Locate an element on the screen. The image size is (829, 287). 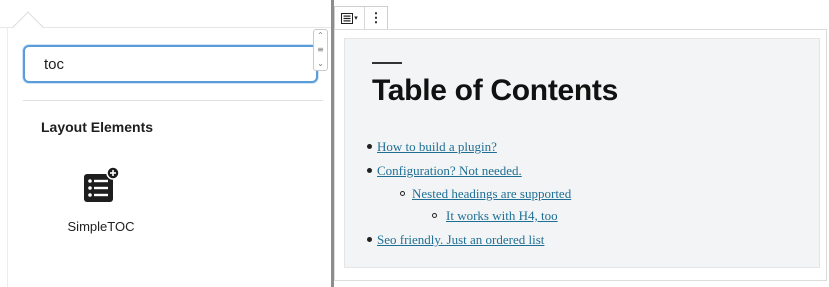
scroll-control: ⌃ ≡ ⌄ is located at coordinates (320, 50).